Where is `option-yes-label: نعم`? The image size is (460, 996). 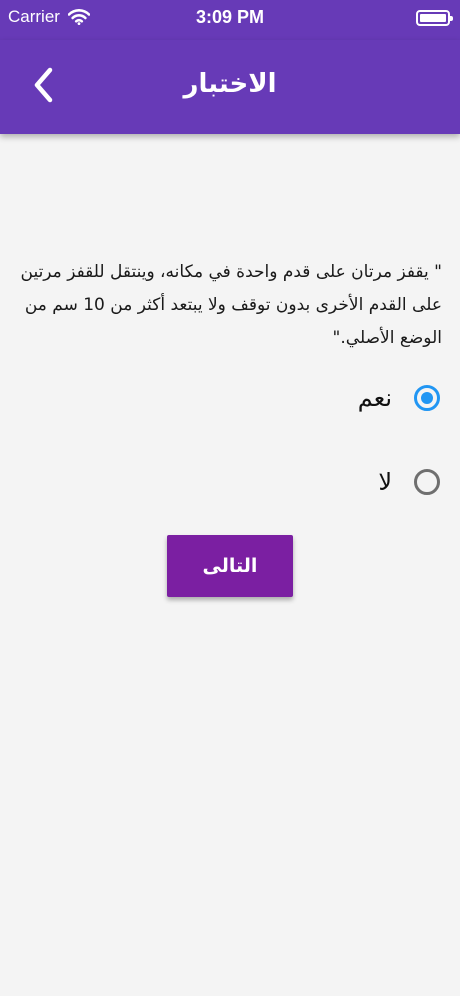 option-yes-label: نعم is located at coordinates (374, 398).